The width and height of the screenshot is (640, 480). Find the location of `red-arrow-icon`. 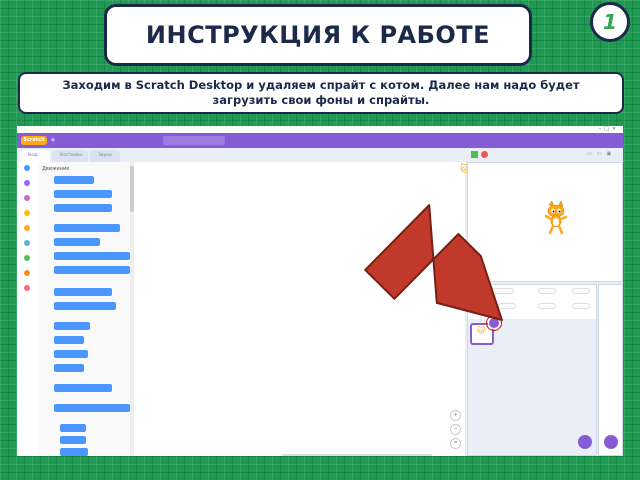

red-arrow-icon is located at coordinates (433, 262).